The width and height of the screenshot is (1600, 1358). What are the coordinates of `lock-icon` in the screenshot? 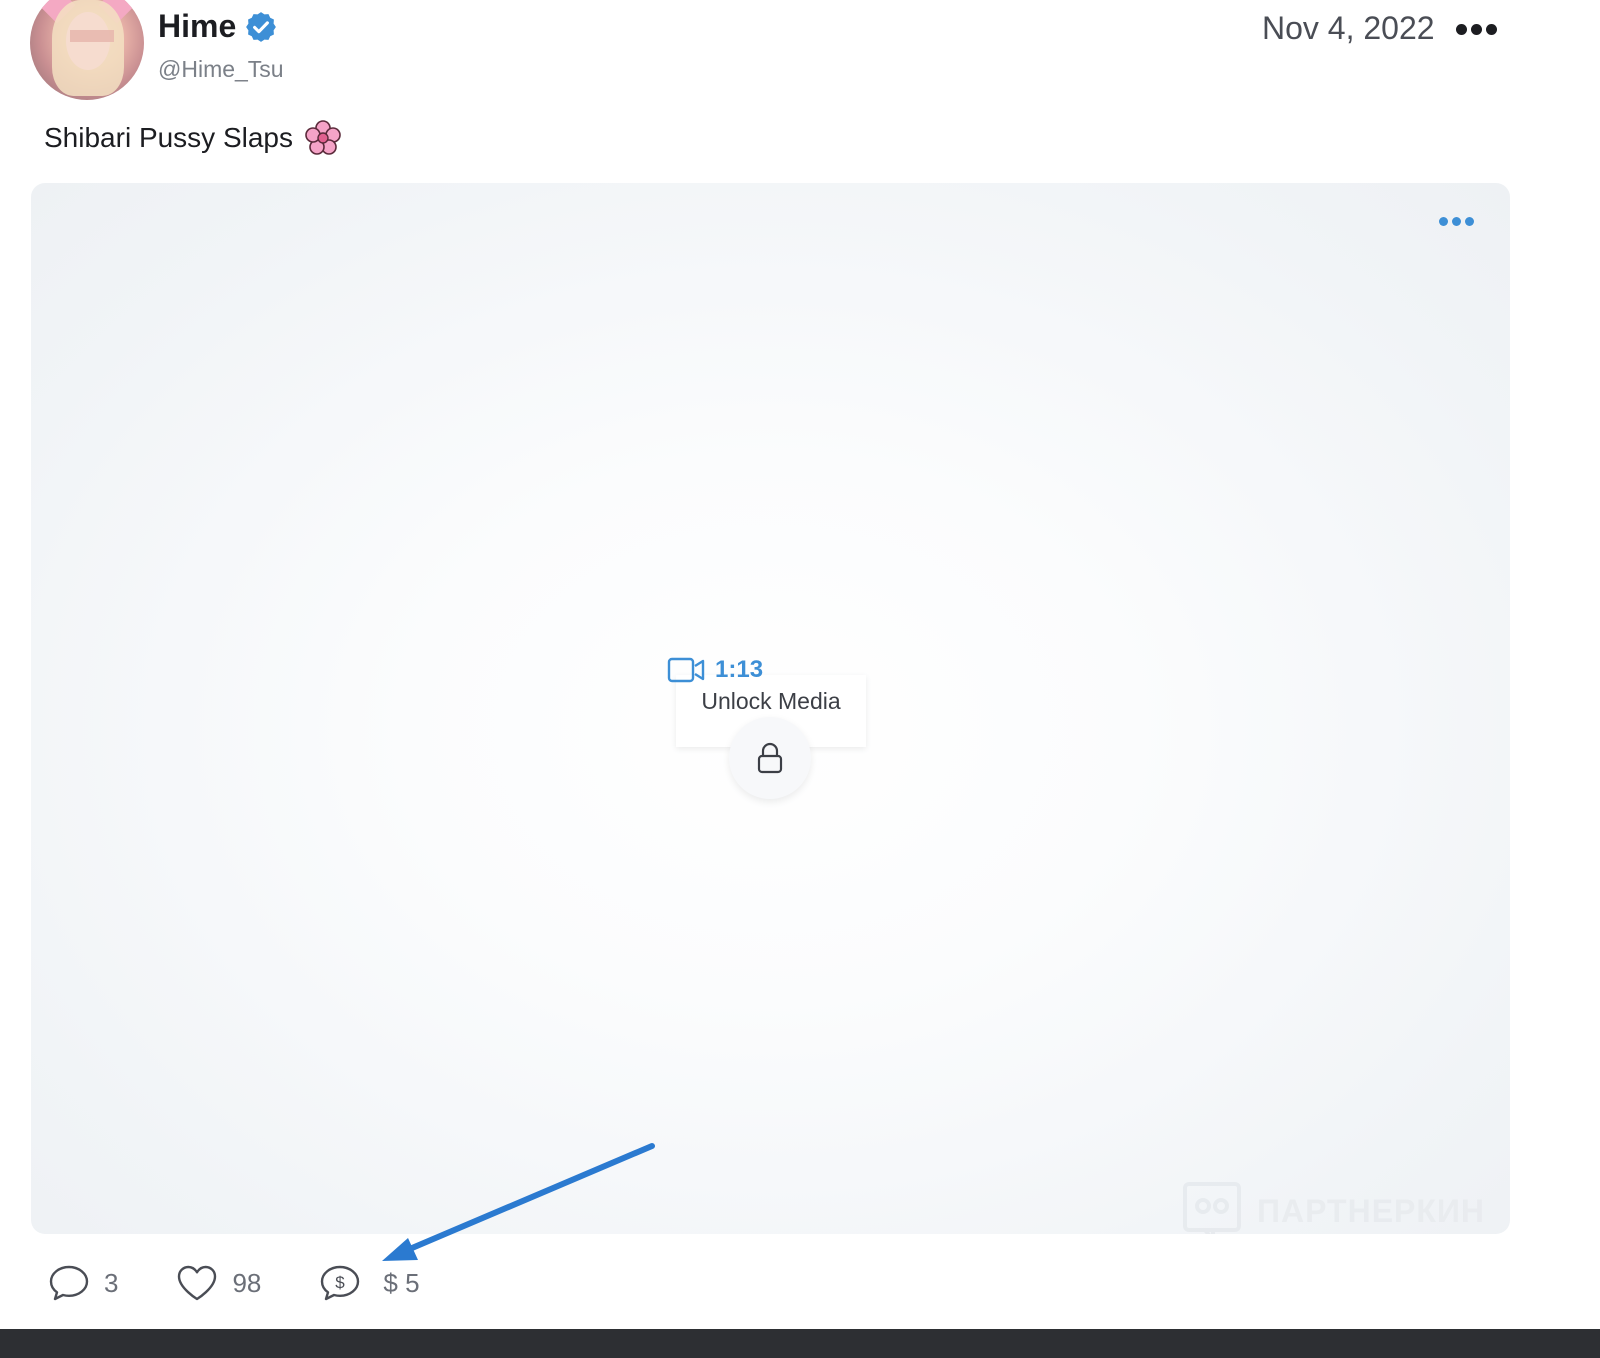 It's located at (770, 758).